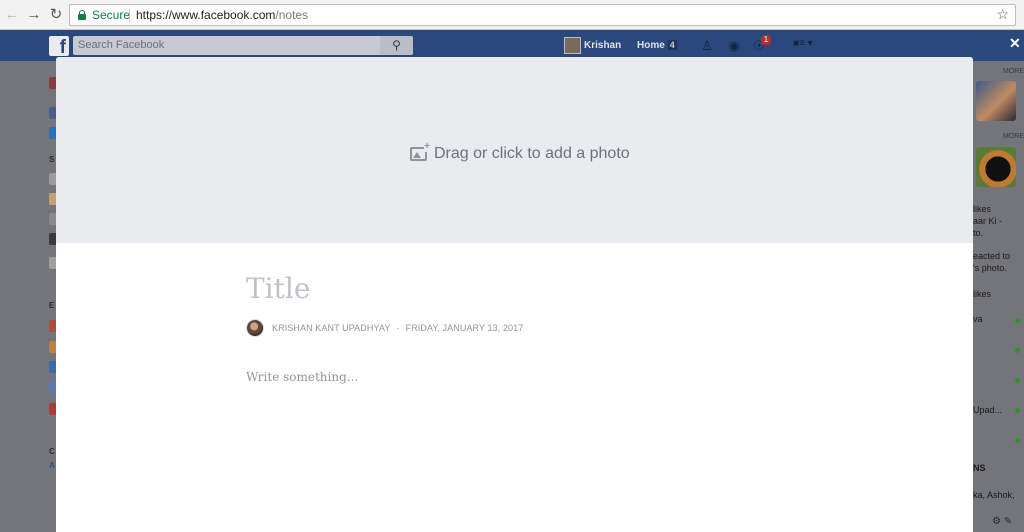 This screenshot has height=532, width=1024. What do you see at coordinates (52, 305) in the screenshot?
I see `sidebar-heading: E` at bounding box center [52, 305].